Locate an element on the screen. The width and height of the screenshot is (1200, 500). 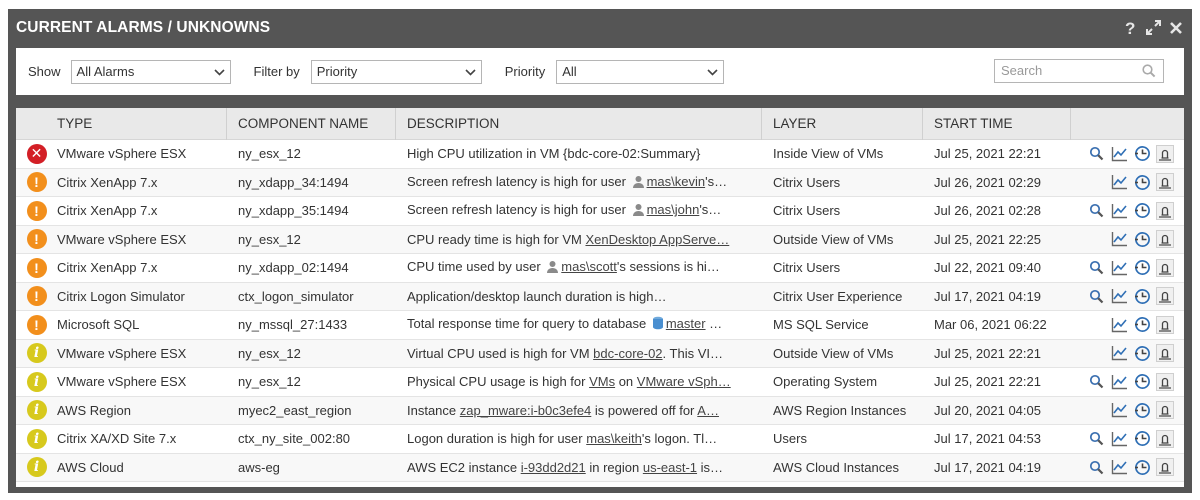
description-link: VMs is located at coordinates (602, 381).